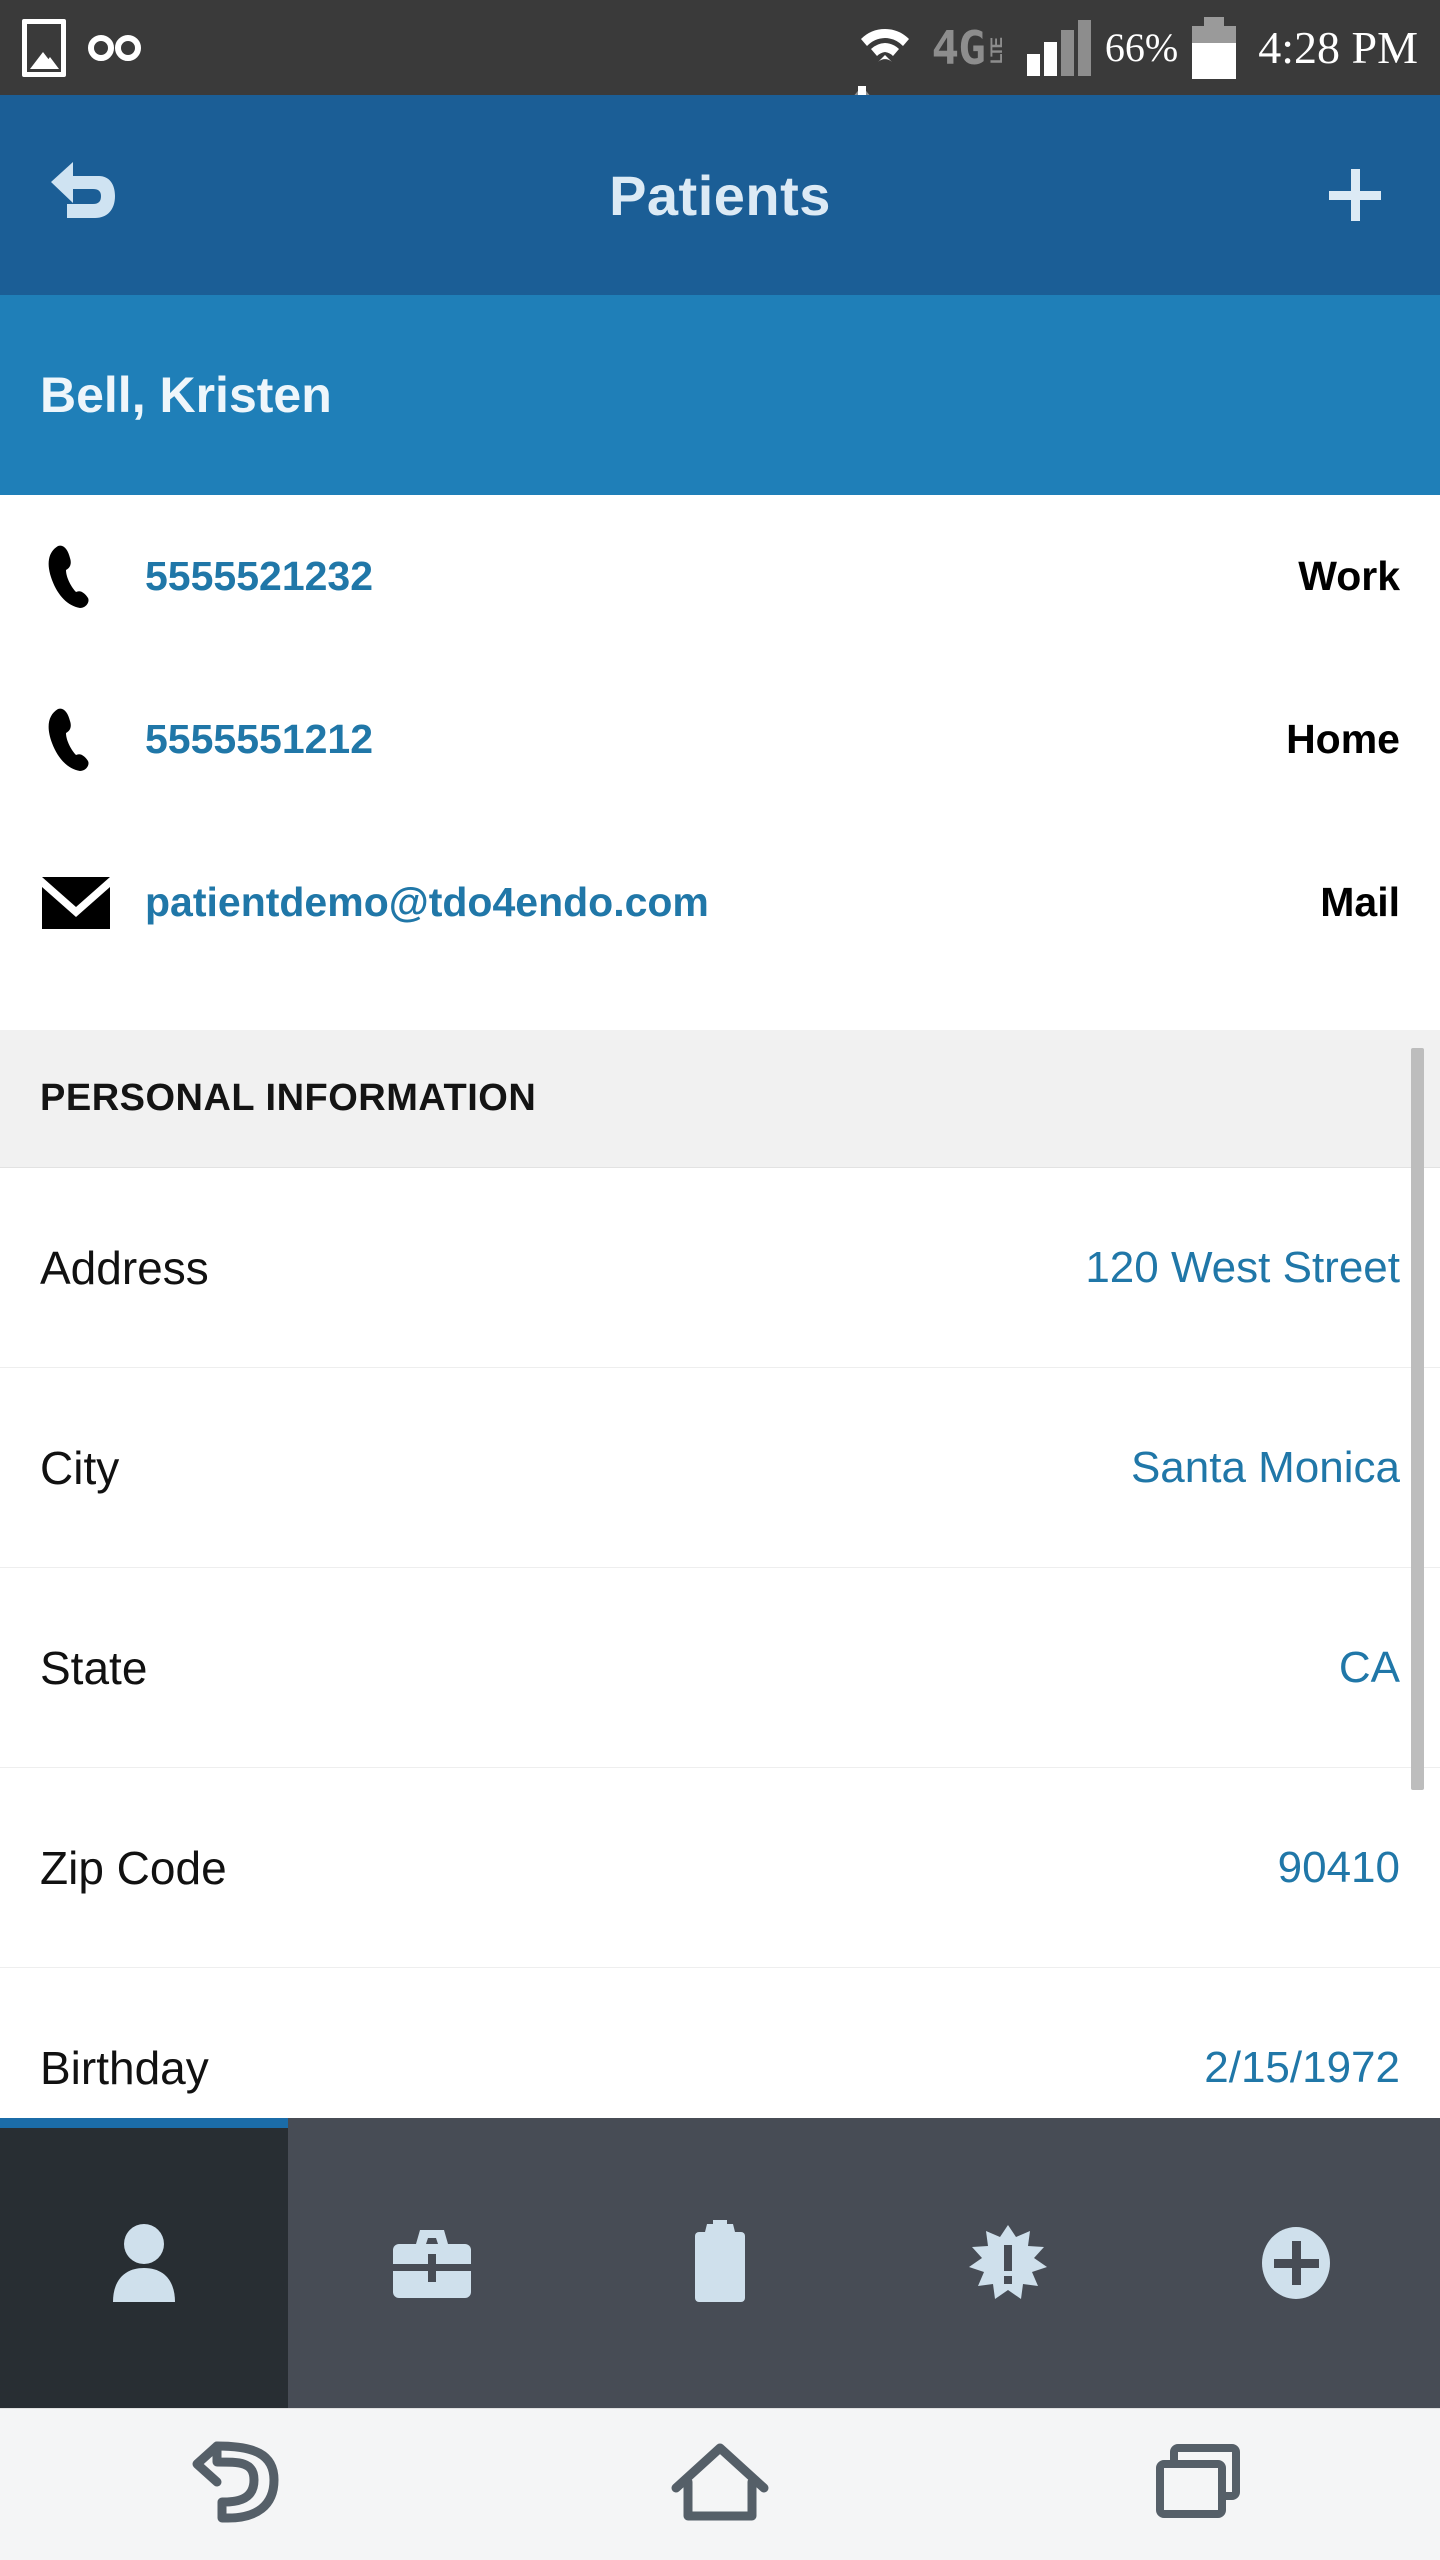  What do you see at coordinates (720, 739) in the screenshot?
I see `contact-row-home-phone: 5555551212 Home` at bounding box center [720, 739].